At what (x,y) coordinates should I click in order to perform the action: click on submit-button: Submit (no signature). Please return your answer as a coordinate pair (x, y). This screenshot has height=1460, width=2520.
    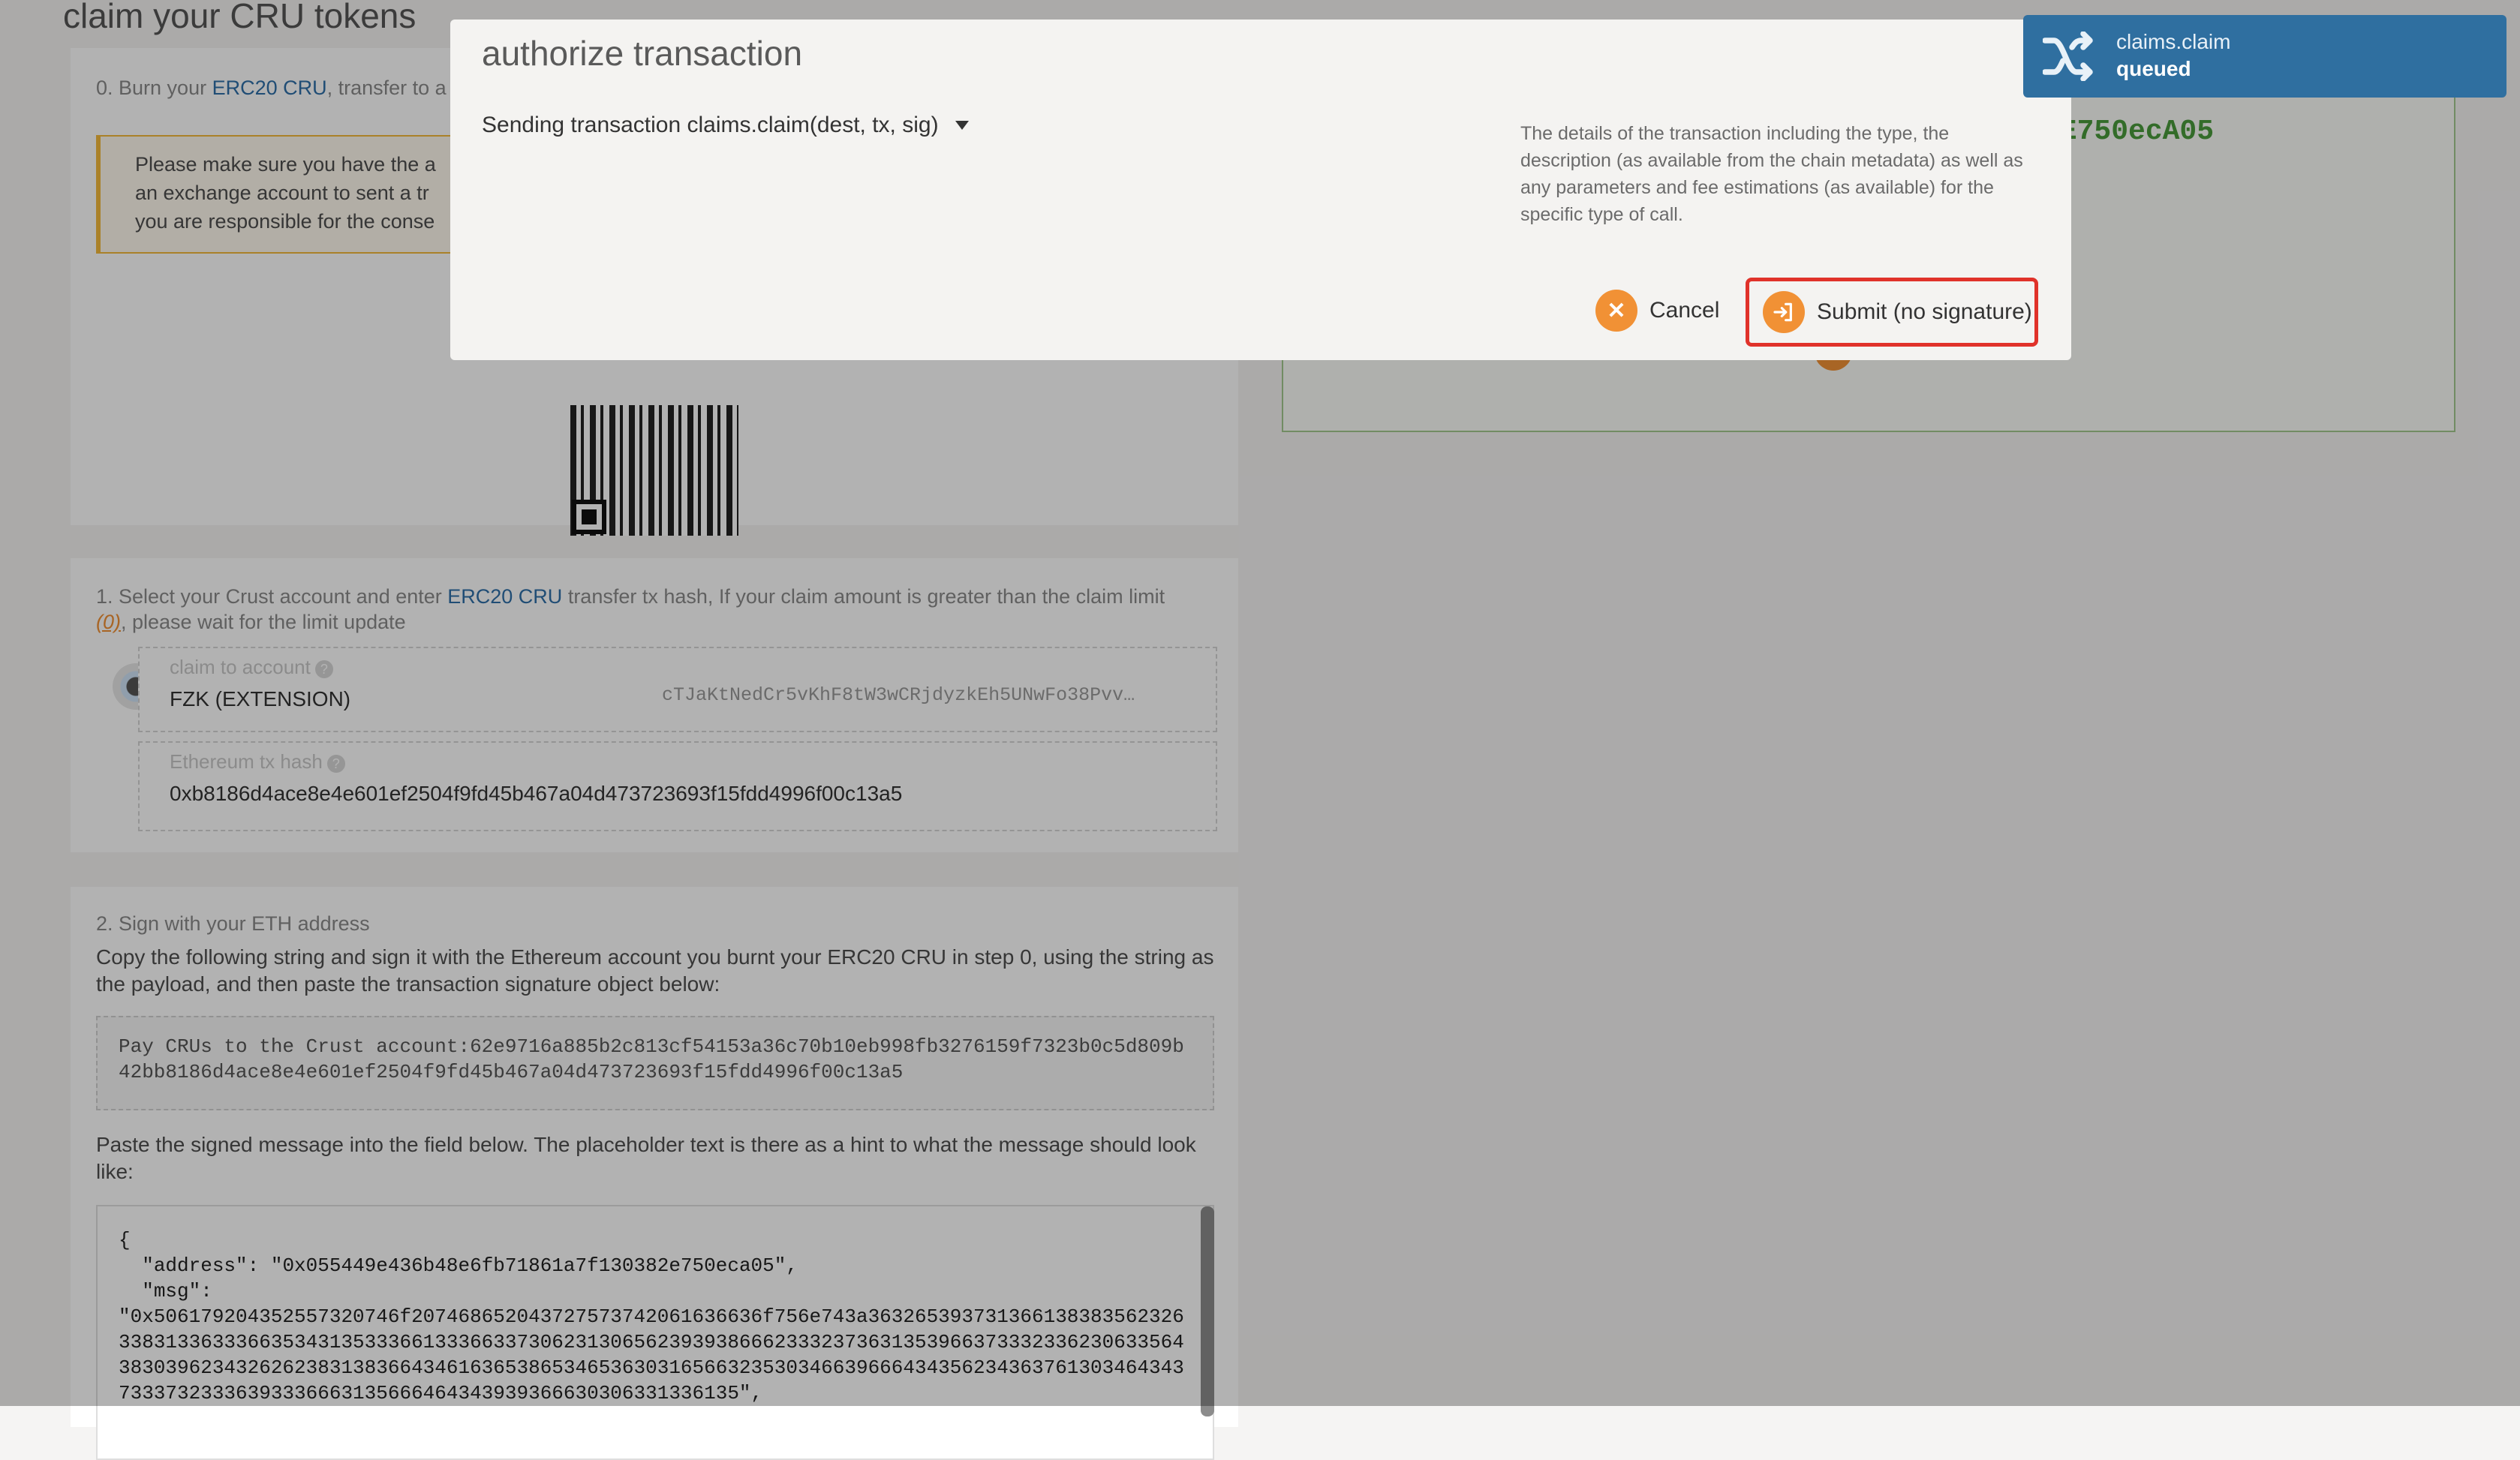
    Looking at the image, I should click on (1892, 312).